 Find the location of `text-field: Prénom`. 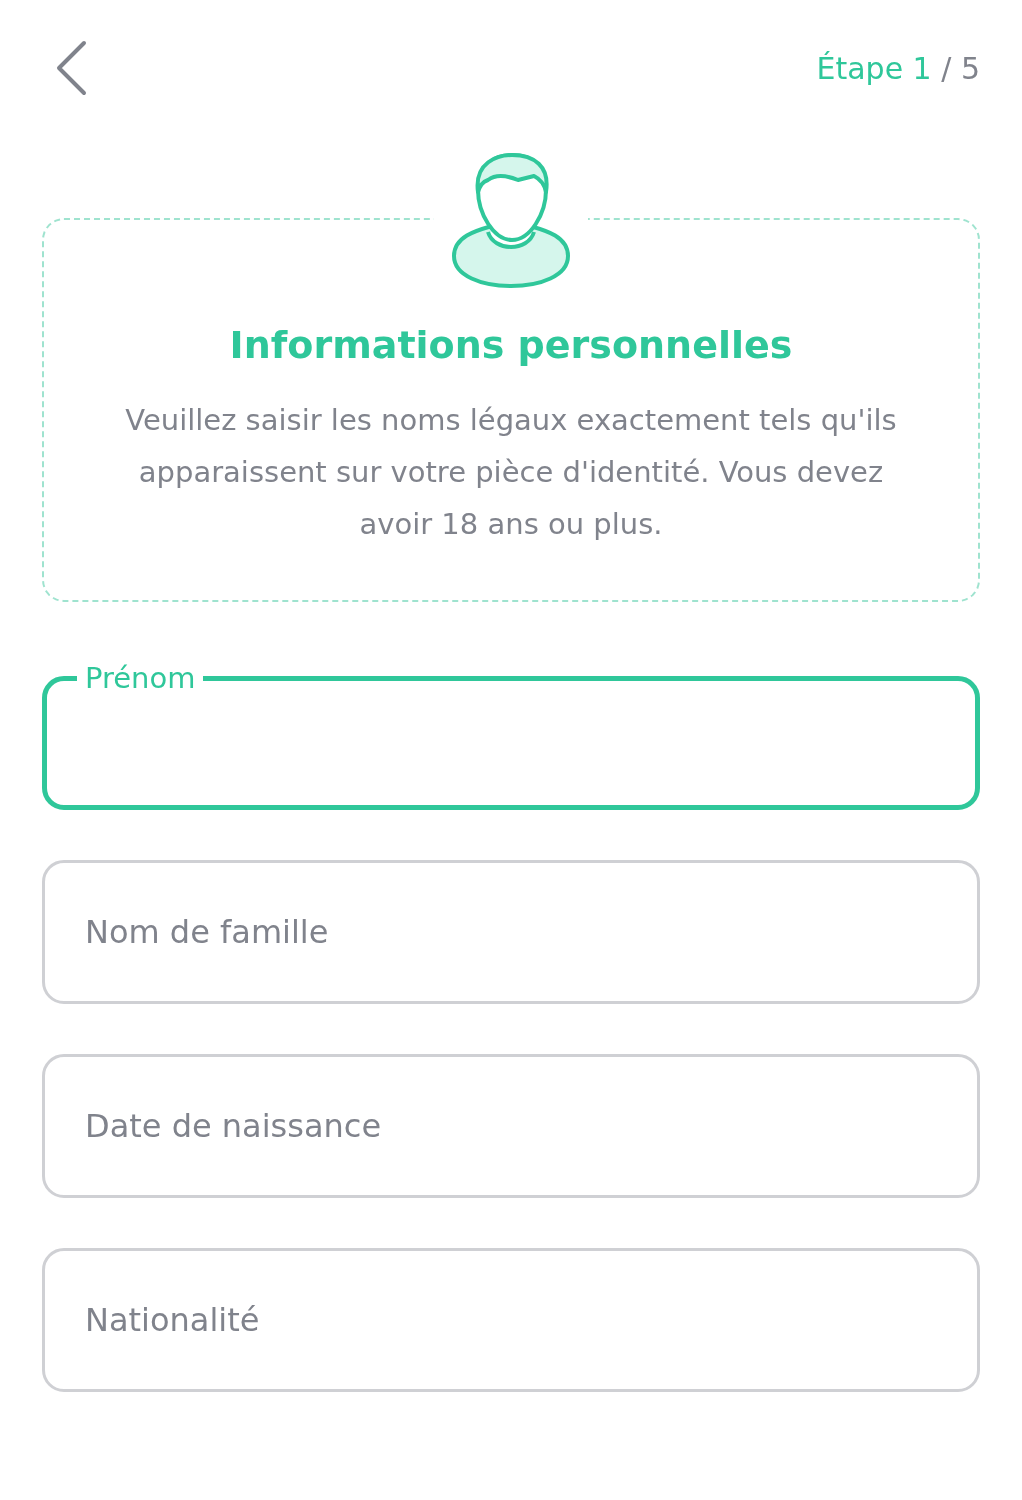

text-field: Prénom is located at coordinates (511, 737).